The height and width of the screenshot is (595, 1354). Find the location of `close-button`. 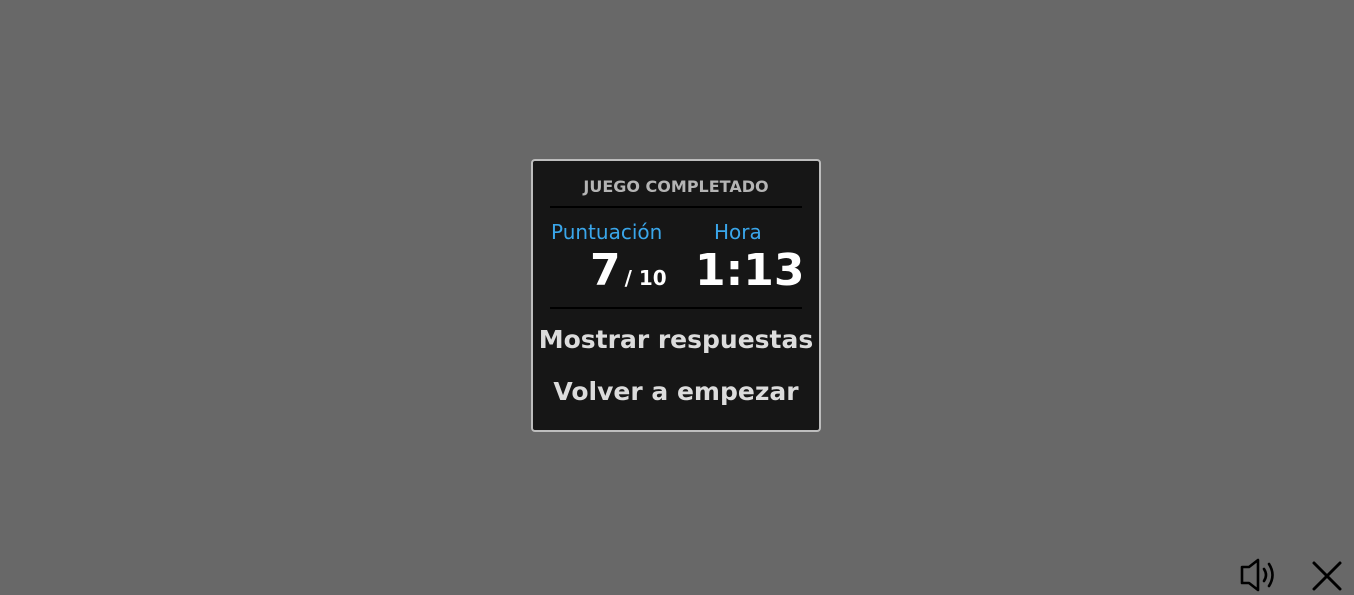

close-button is located at coordinates (1327, 575).